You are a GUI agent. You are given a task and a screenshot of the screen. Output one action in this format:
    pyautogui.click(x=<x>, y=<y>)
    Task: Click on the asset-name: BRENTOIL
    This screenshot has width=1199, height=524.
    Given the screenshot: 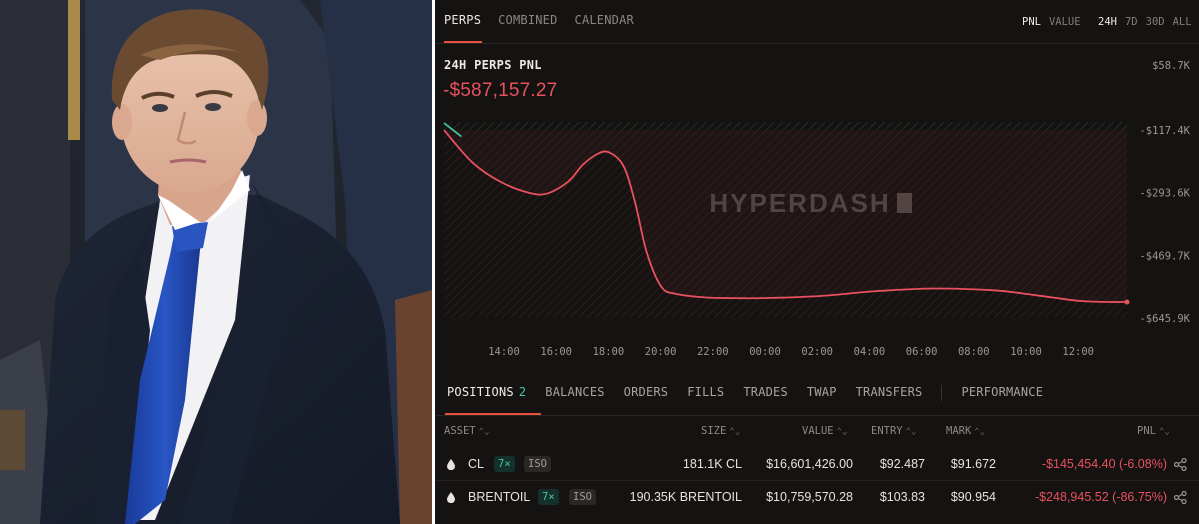 What is the action you would take?
    pyautogui.click(x=499, y=497)
    